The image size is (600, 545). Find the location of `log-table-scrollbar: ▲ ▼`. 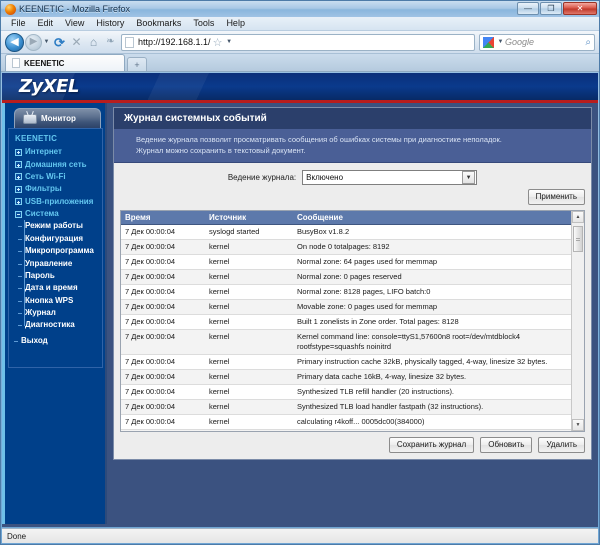

log-table-scrollbar: ▲ ▼ is located at coordinates (577, 321).